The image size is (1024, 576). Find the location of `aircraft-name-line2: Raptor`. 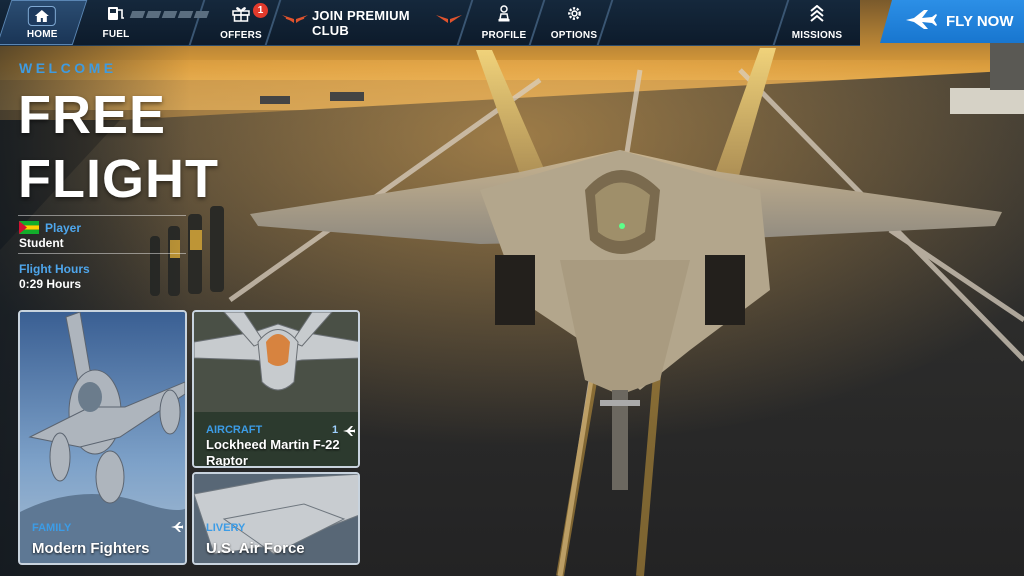

aircraft-name-line2: Raptor is located at coordinates (227, 460).